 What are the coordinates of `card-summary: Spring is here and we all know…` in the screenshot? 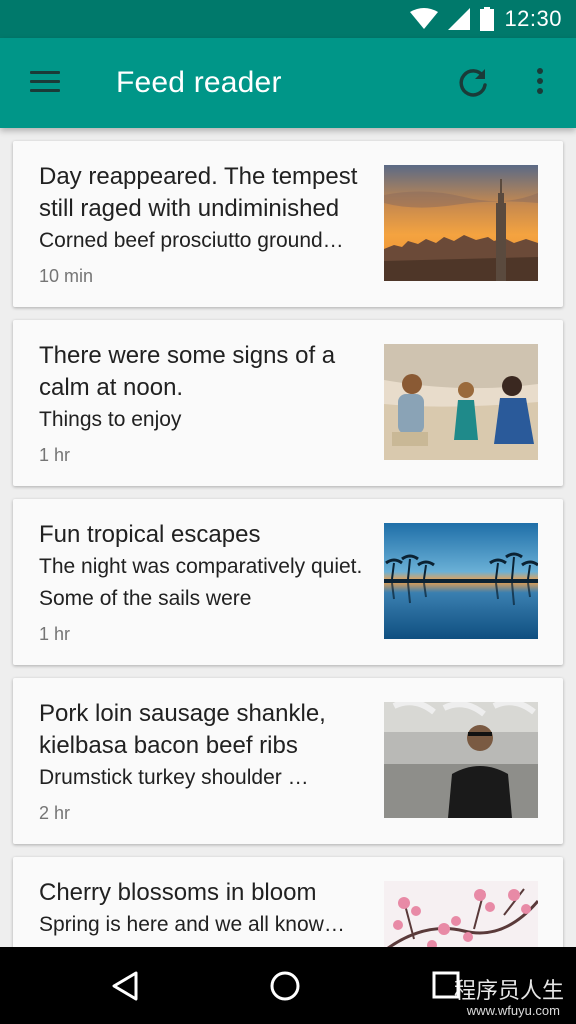 It's located at (192, 924).